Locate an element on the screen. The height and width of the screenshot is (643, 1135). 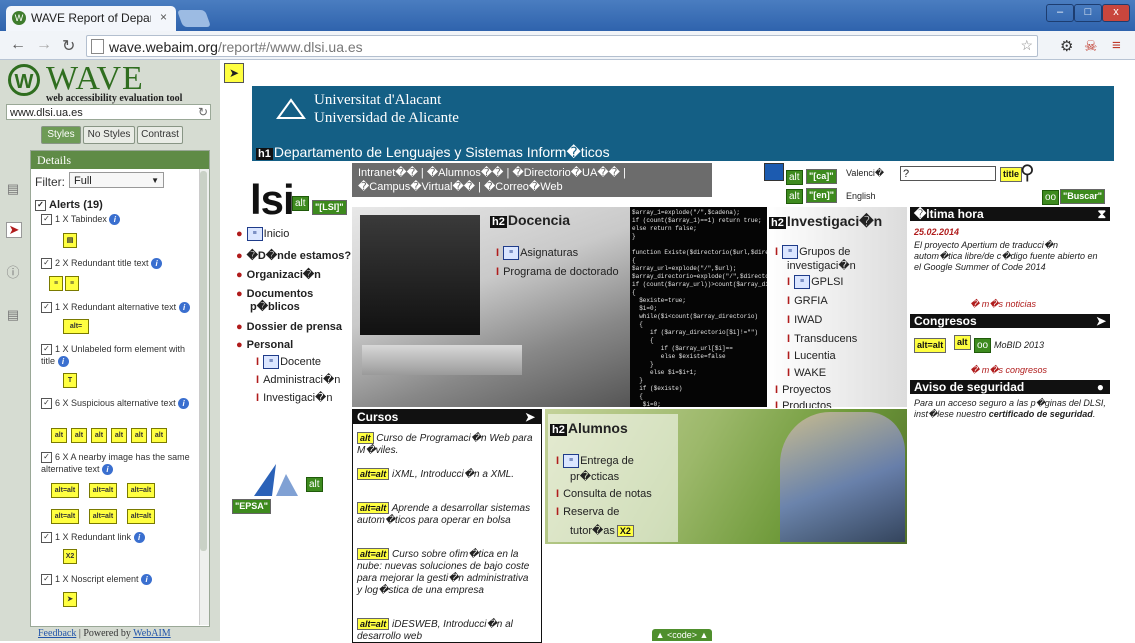
invest-item: I Transducens is located at coordinates (822, 339).